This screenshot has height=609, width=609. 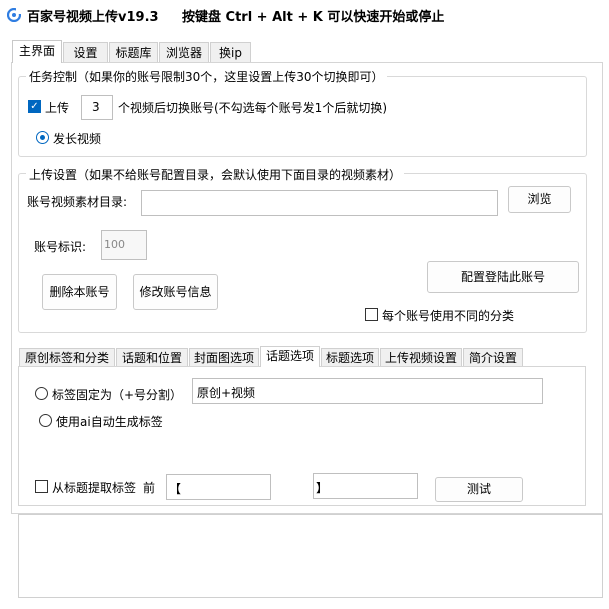 What do you see at coordinates (149, 488) in the screenshot?
I see `before-label: 前` at bounding box center [149, 488].